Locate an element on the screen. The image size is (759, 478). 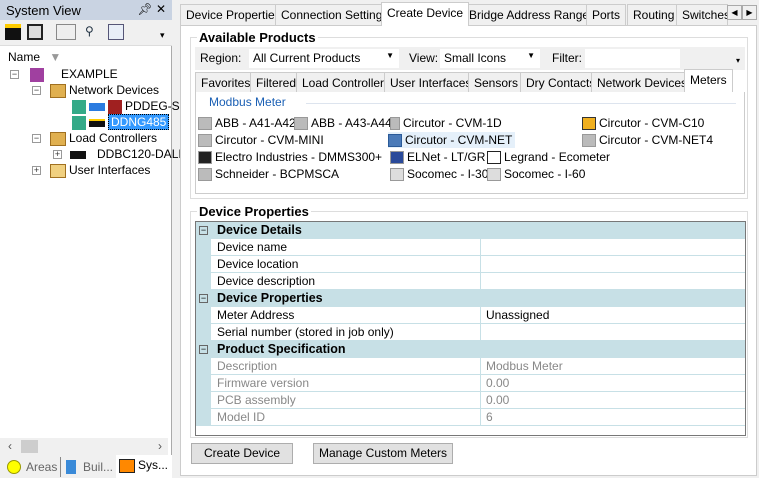
product-item: ELNet - LT/GR is located at coordinates (437, 157).